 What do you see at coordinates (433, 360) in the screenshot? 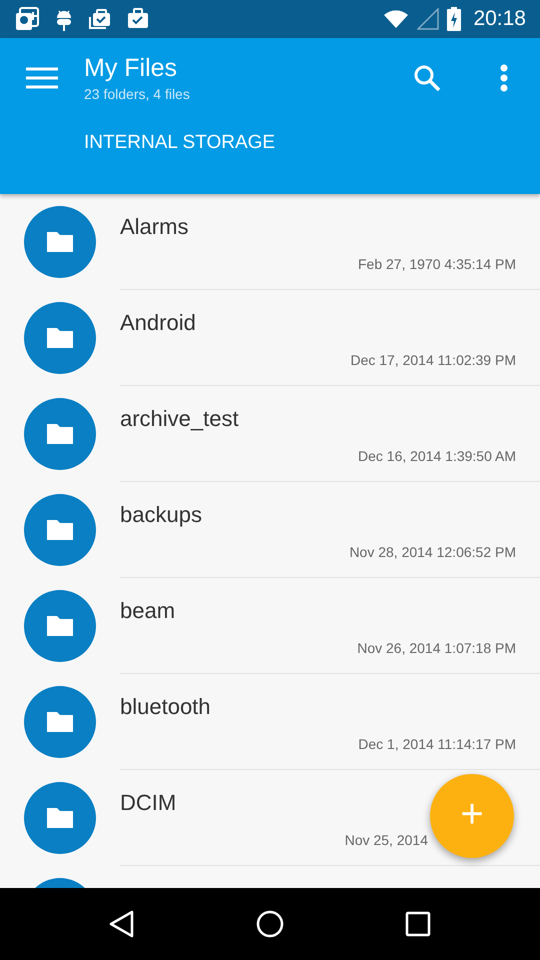
I see `modified-date: Dec 17, 2014 11:02:39 PM` at bounding box center [433, 360].